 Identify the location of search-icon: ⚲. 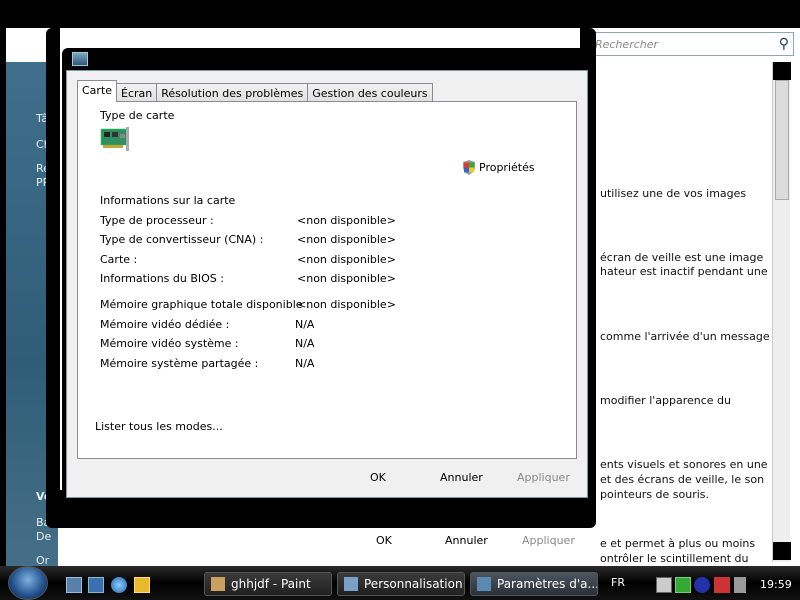
(784, 44).